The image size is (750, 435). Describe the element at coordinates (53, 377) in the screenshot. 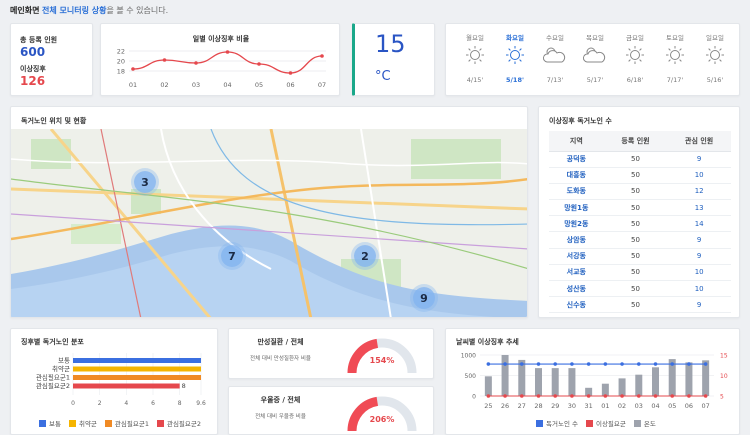

I see `category-label: 관심필요군1` at that location.